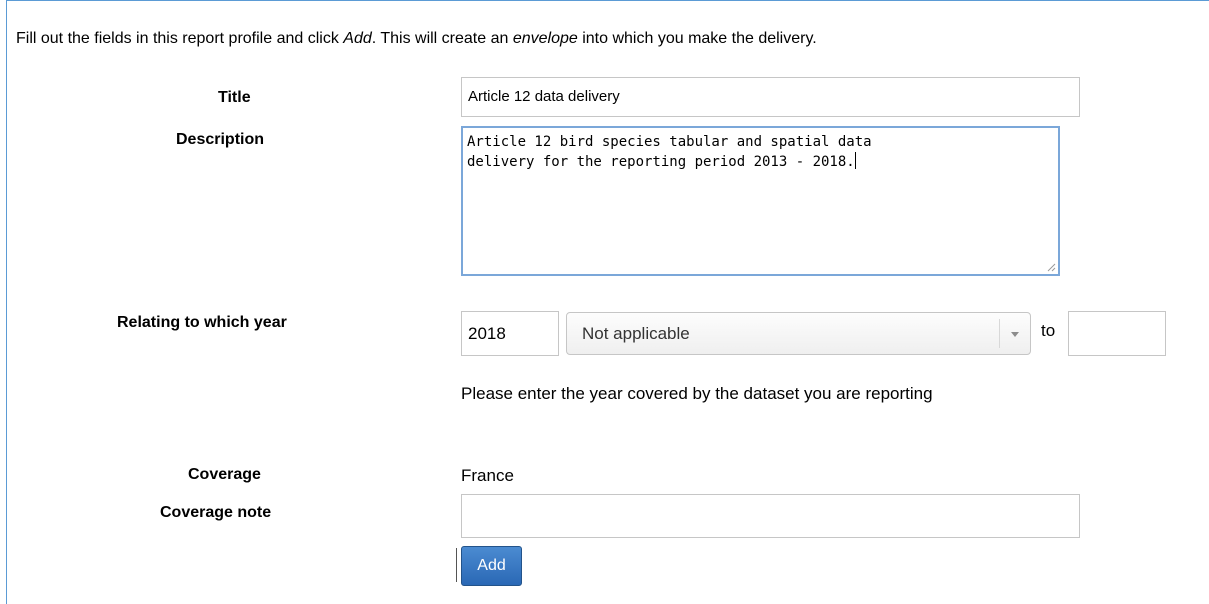 The height and width of the screenshot is (604, 1209). I want to click on year-label: Relating to which year, so click(202, 322).